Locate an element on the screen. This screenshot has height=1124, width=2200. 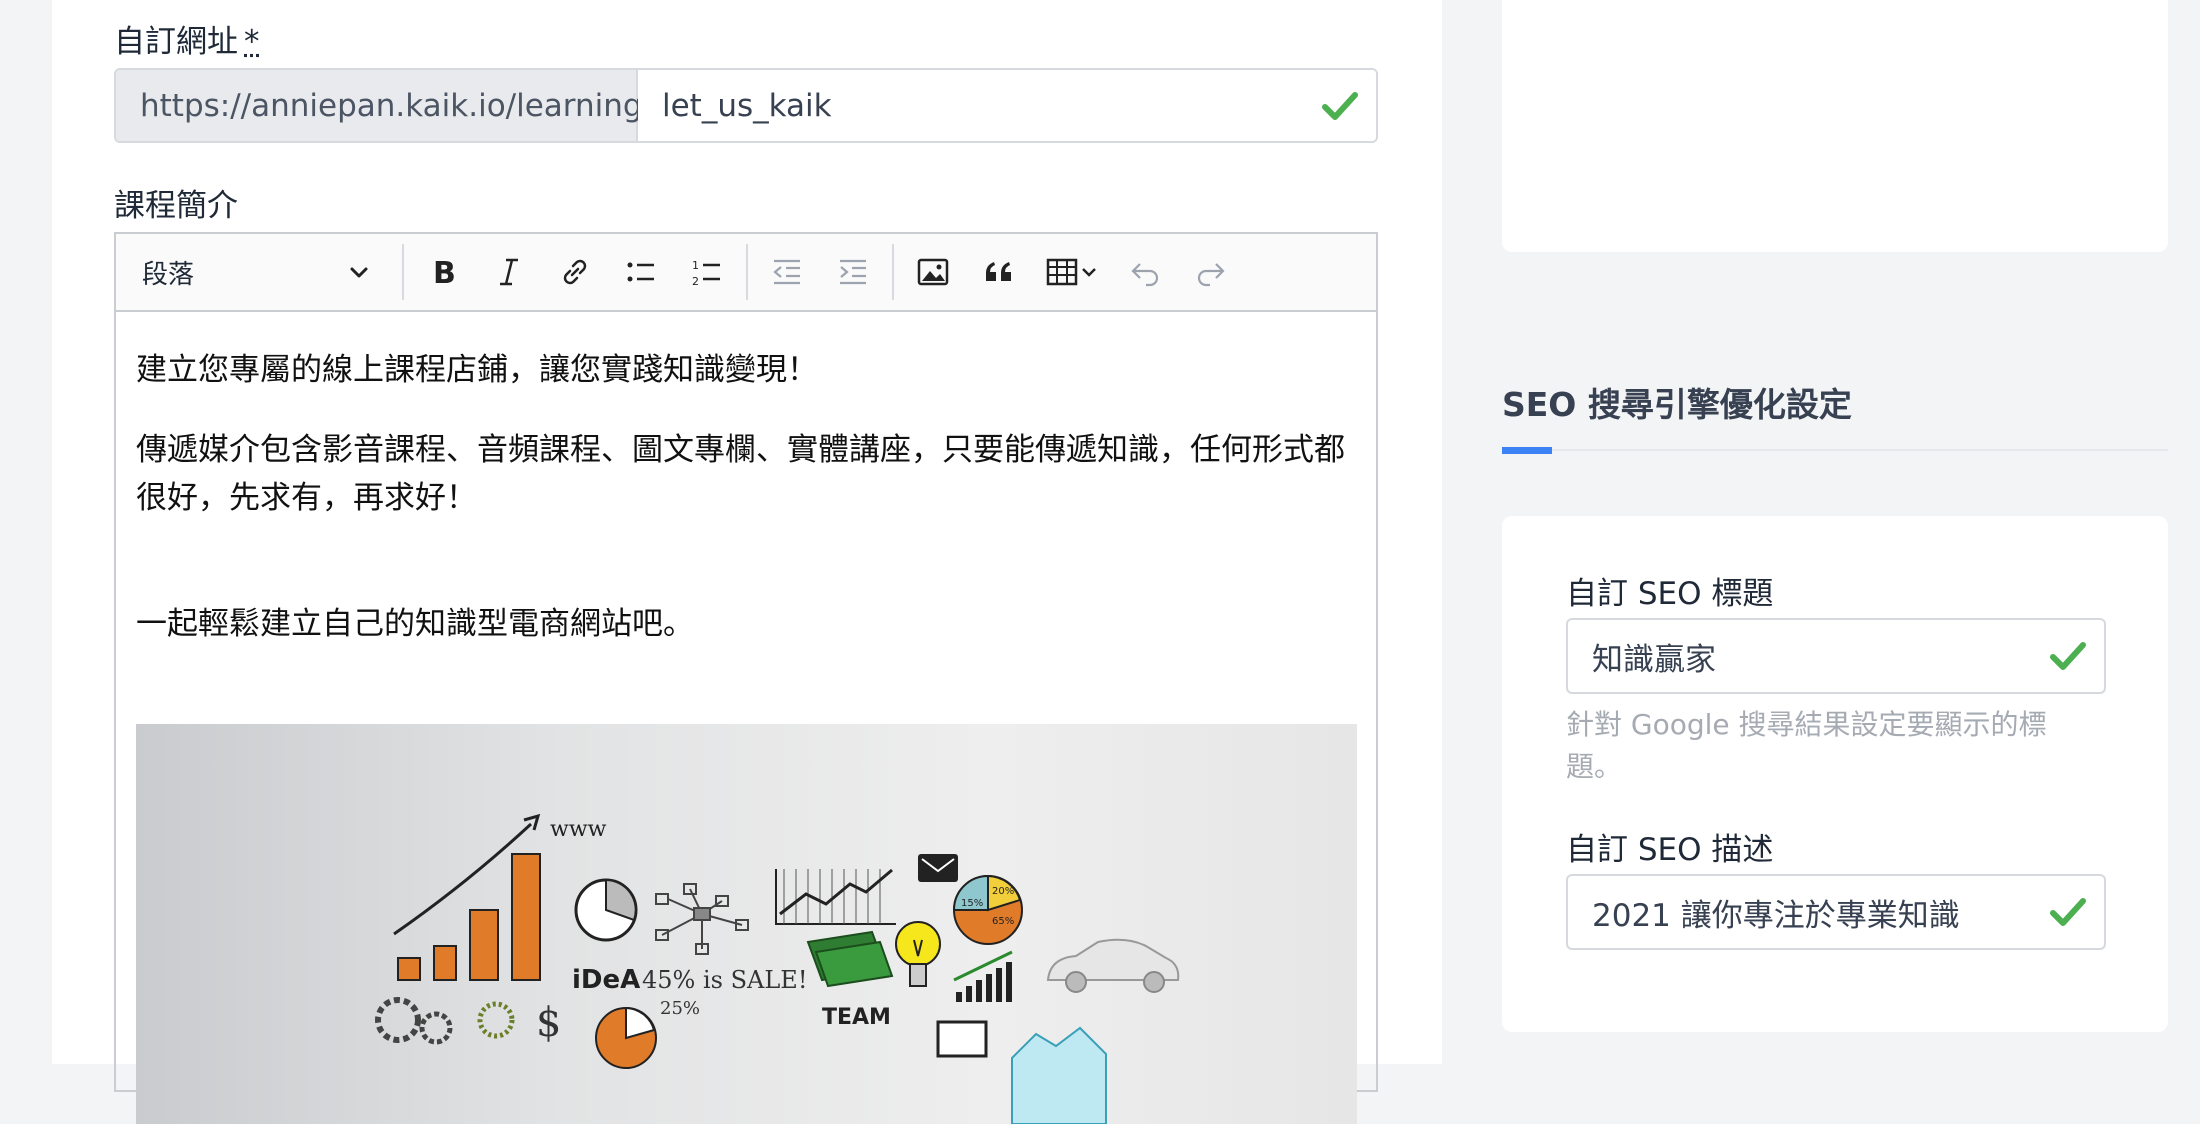
lightbulb-illustration is located at coordinates (918, 954).